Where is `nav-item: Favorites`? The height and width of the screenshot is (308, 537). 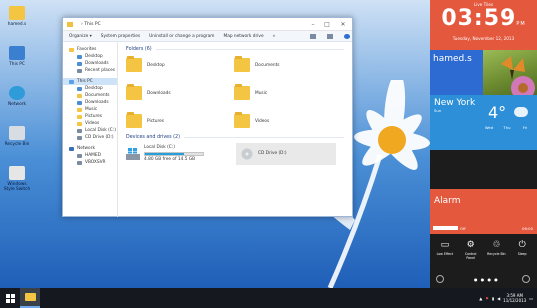
nav-item: Favorites is located at coordinates (90, 49).